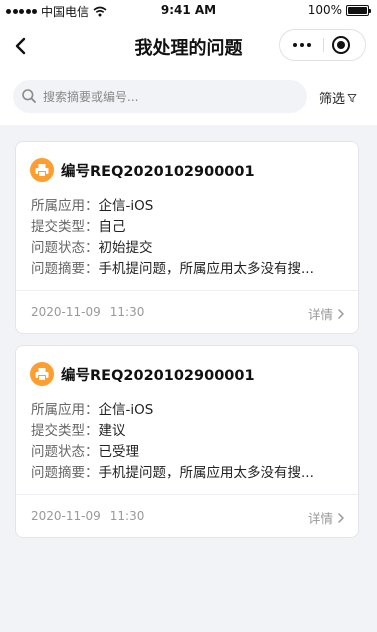  Describe the element at coordinates (188, 11) in the screenshot. I see `status-bar: 中国电信 9:41 AM 100%` at that location.